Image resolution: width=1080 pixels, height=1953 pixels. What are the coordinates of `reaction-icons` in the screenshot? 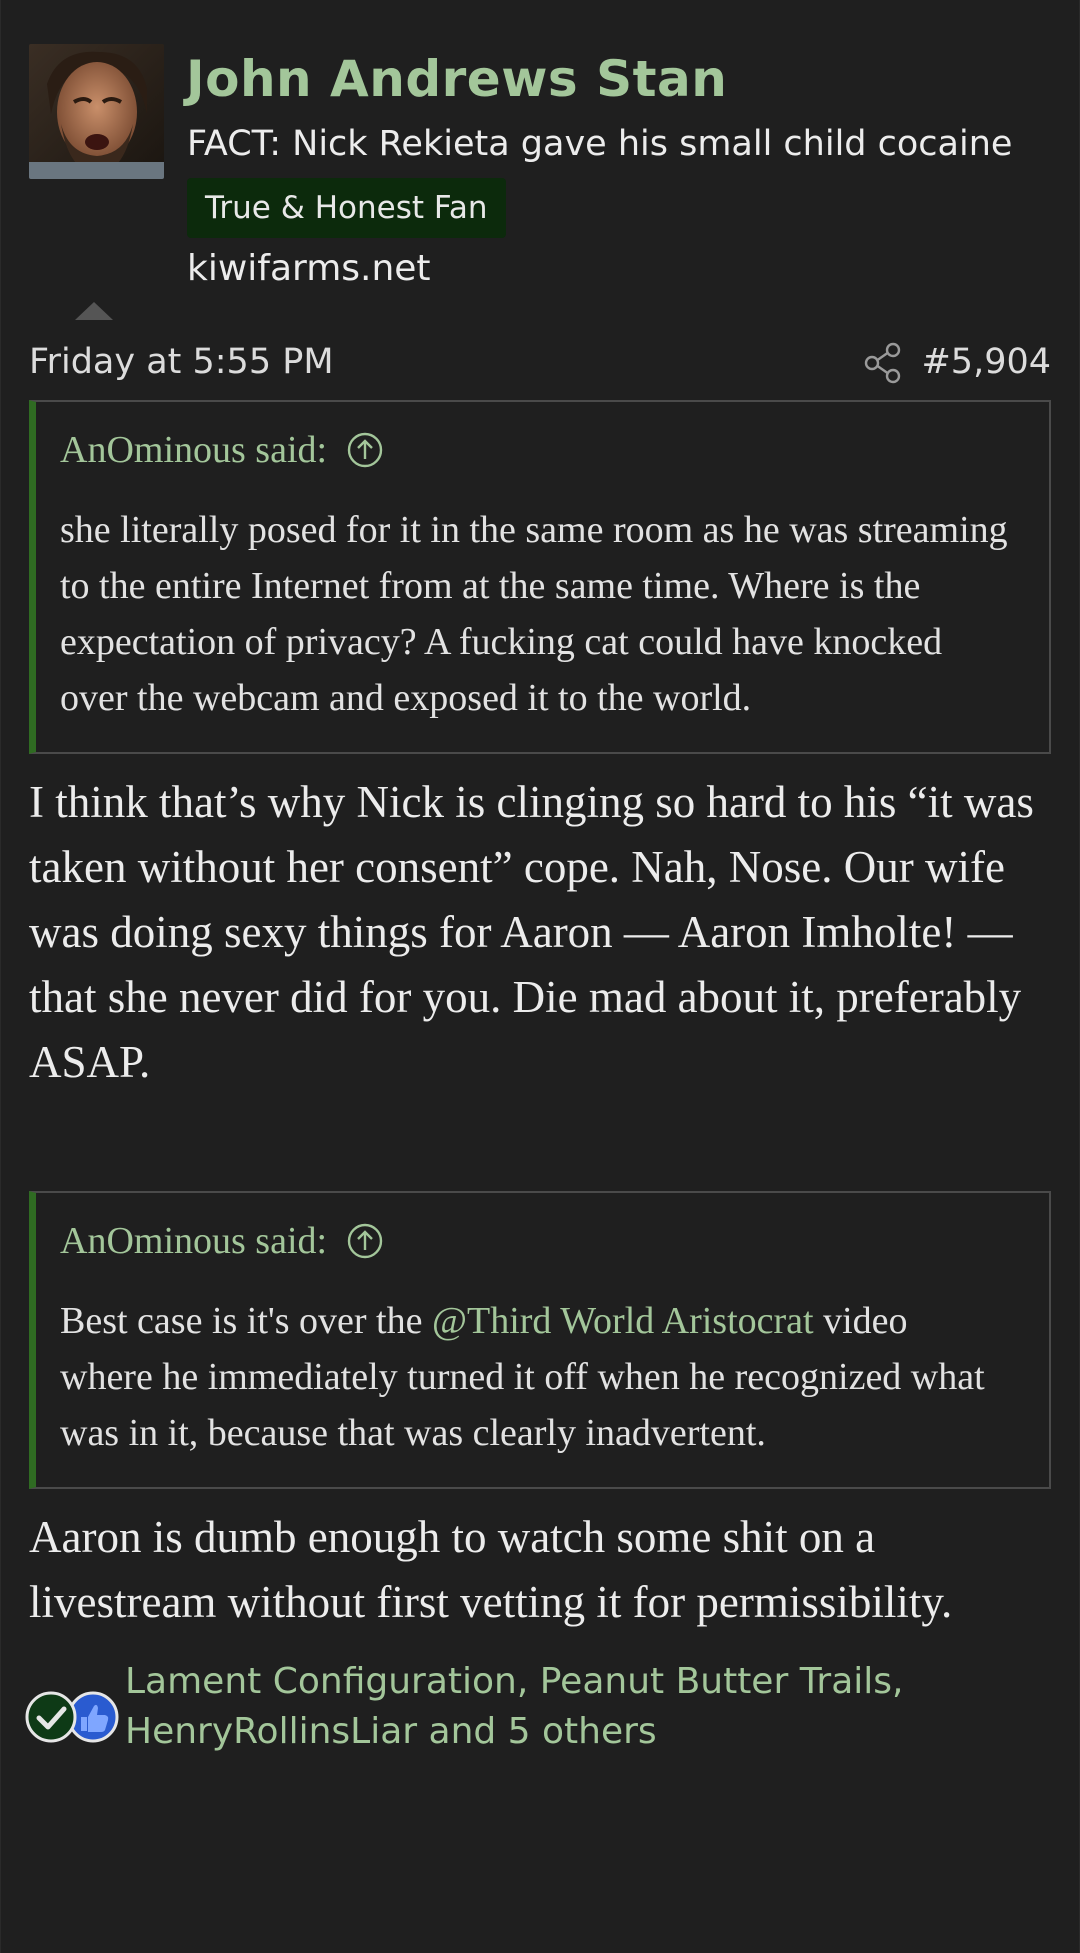 It's located at (71, 1717).